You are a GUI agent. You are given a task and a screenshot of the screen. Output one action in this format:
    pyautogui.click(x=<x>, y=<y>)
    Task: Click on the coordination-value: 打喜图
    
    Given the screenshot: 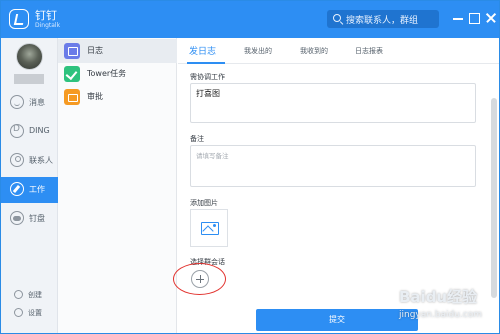 What is the action you would take?
    pyautogui.click(x=208, y=93)
    